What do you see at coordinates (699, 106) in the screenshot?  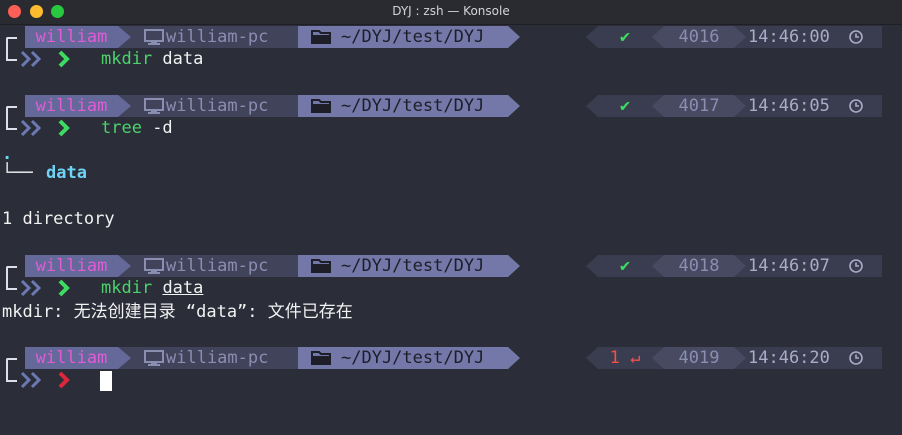 I see `history-number: 4017` at bounding box center [699, 106].